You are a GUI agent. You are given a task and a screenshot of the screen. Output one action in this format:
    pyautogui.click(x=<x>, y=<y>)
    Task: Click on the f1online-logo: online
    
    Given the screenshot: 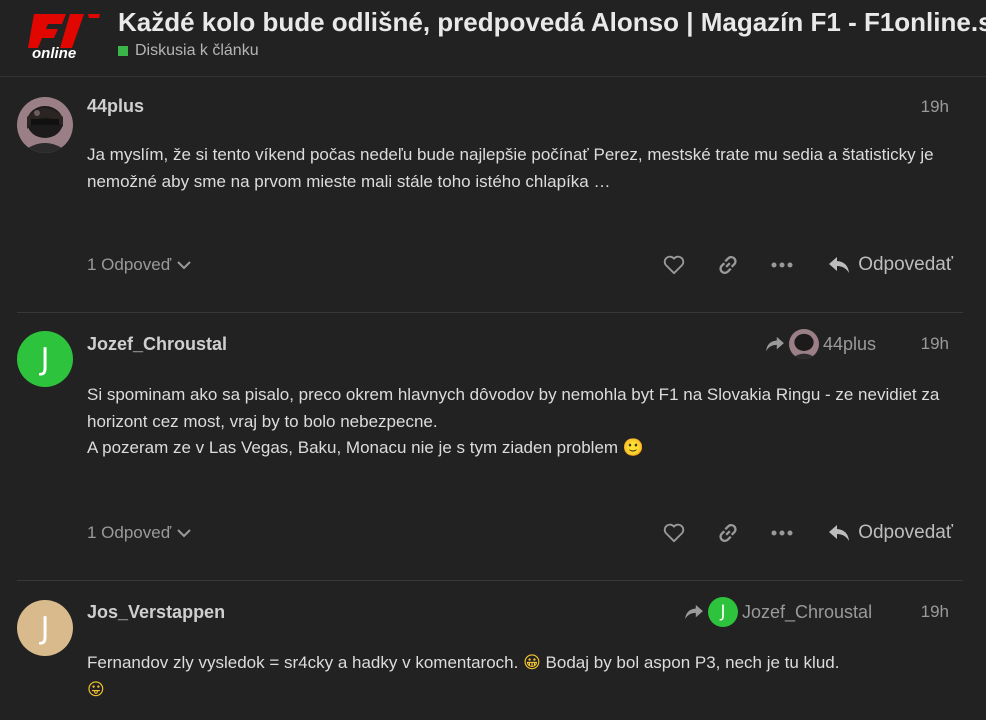 What is the action you would take?
    pyautogui.click(x=64, y=35)
    